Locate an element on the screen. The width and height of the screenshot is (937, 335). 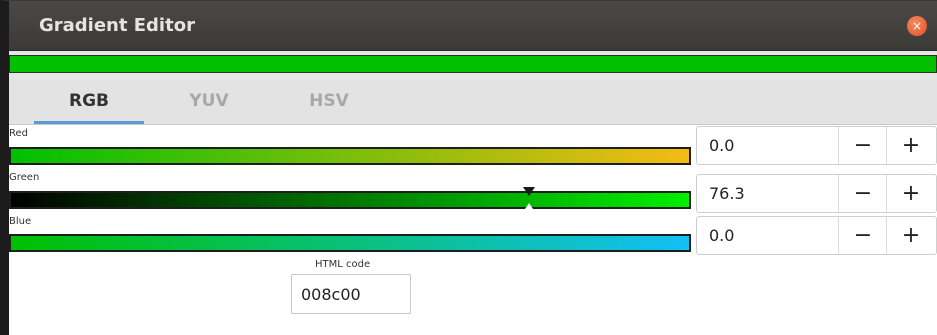
tab-hsv: HSV is located at coordinates (329, 101).